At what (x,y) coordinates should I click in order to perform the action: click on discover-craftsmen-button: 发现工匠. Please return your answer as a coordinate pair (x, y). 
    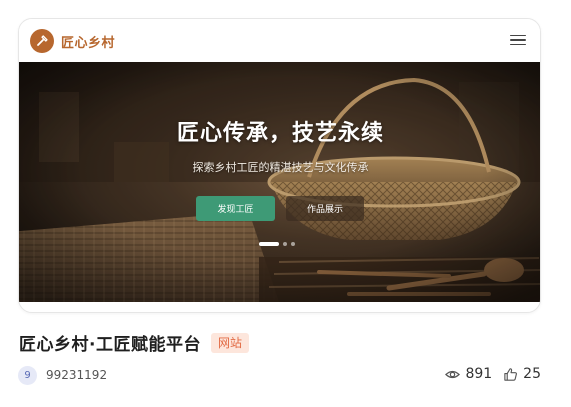
    Looking at the image, I should click on (235, 208).